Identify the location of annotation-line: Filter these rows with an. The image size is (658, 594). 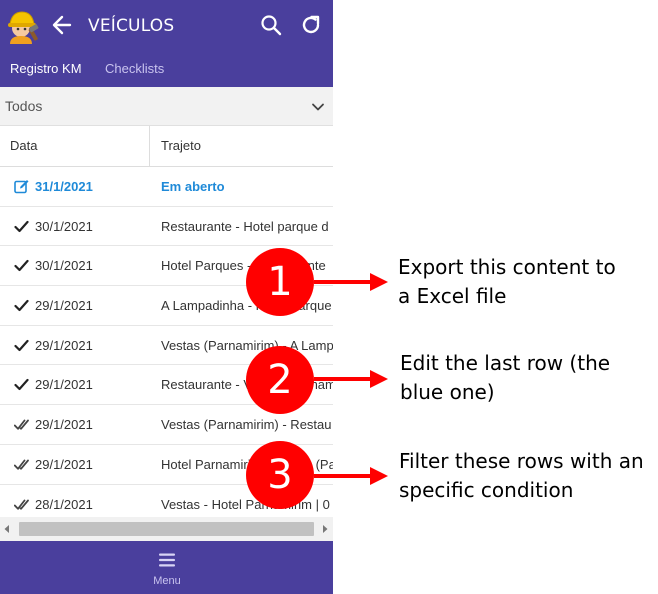
(521, 461).